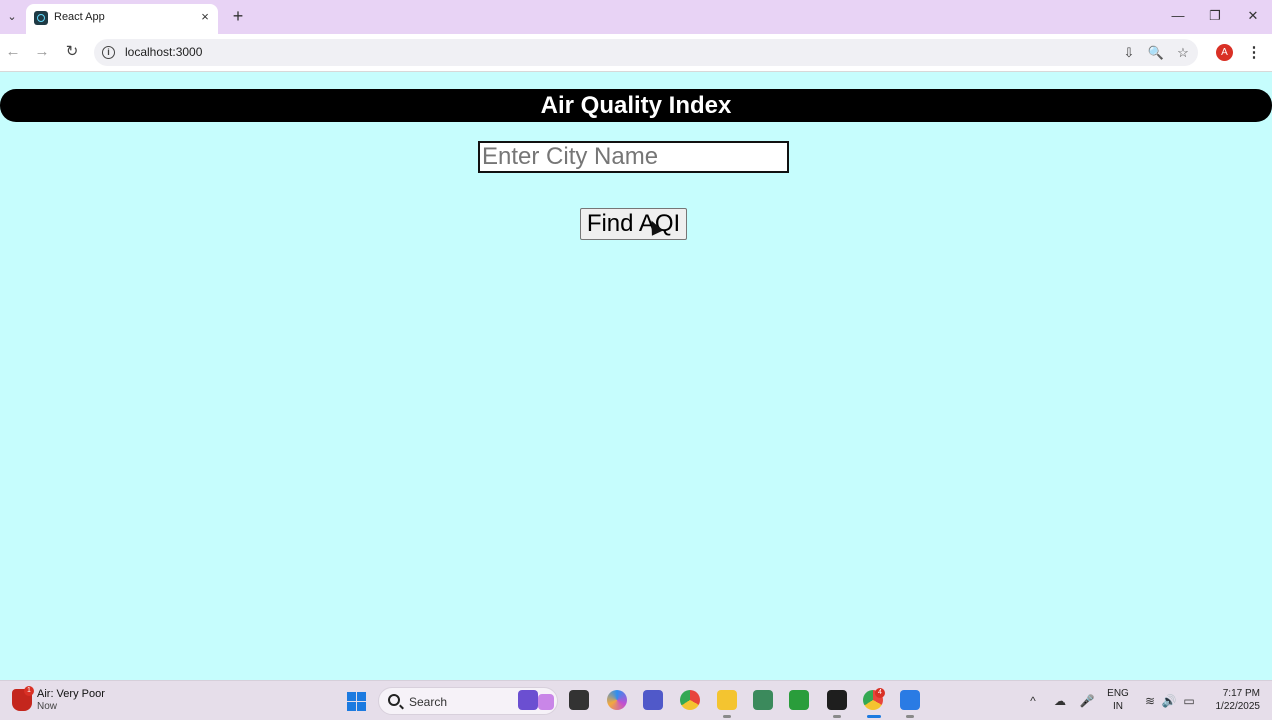 The width and height of the screenshot is (1272, 720). Describe the element at coordinates (42, 52) in the screenshot. I see `forward-button: →` at that location.